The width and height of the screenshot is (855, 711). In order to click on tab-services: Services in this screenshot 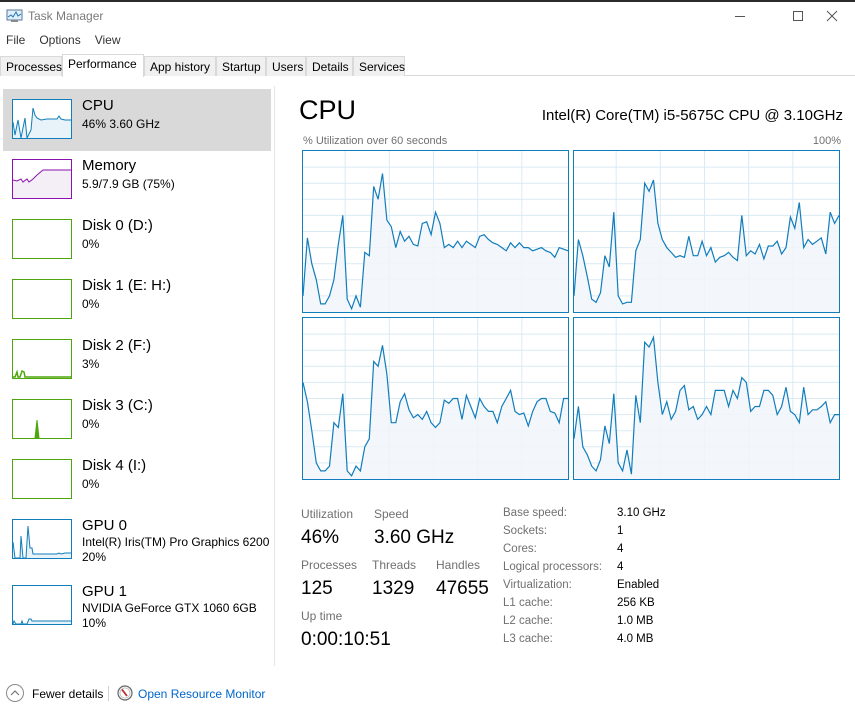, I will do `click(379, 66)`.